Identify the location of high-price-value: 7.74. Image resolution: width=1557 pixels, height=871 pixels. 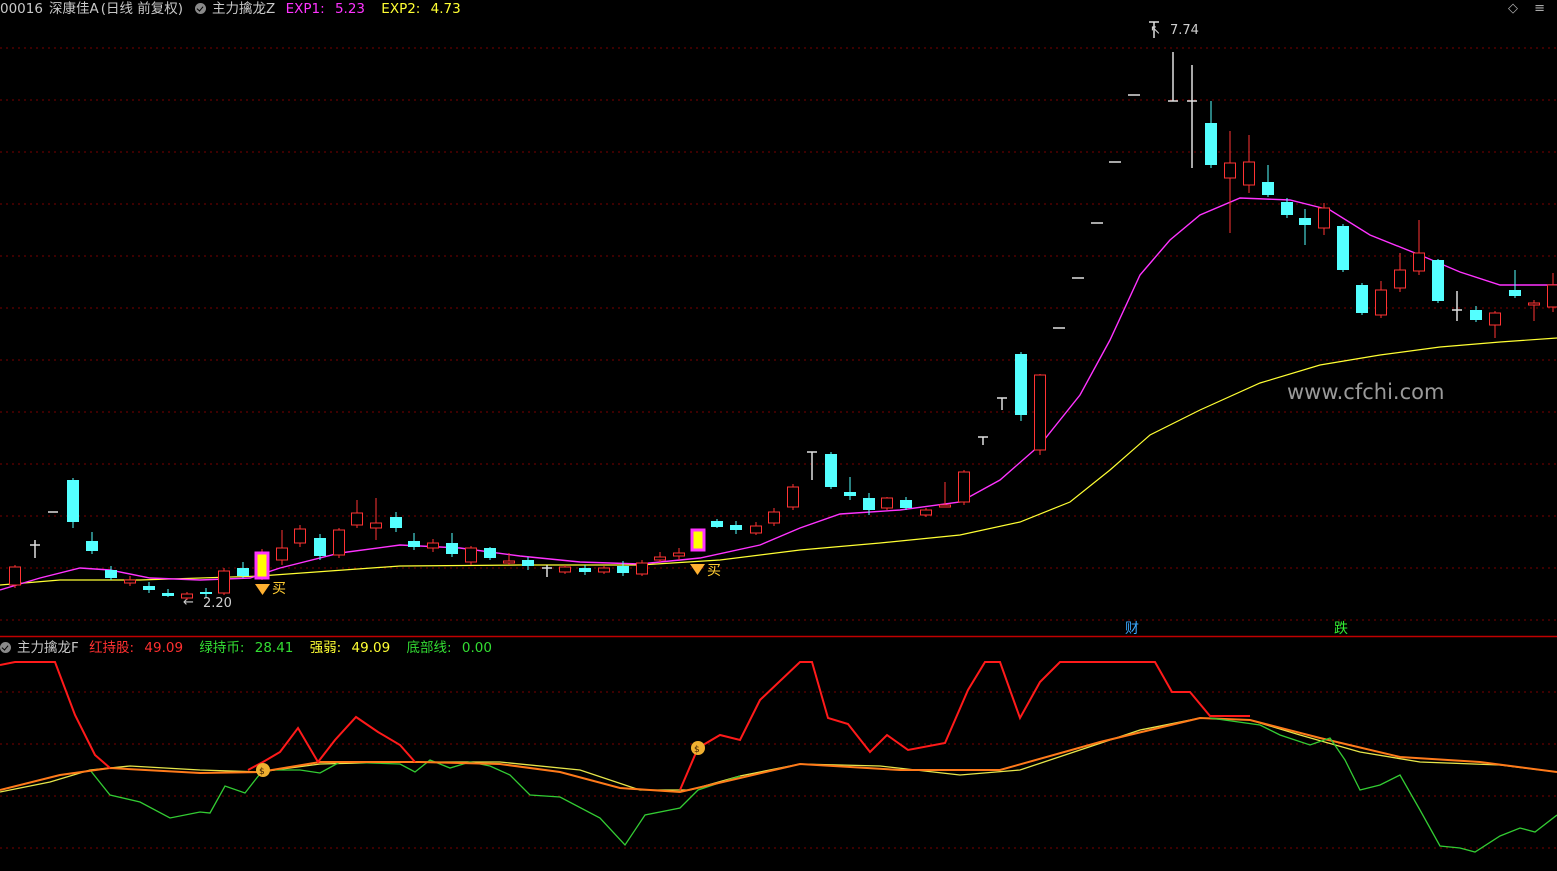
(1184, 30).